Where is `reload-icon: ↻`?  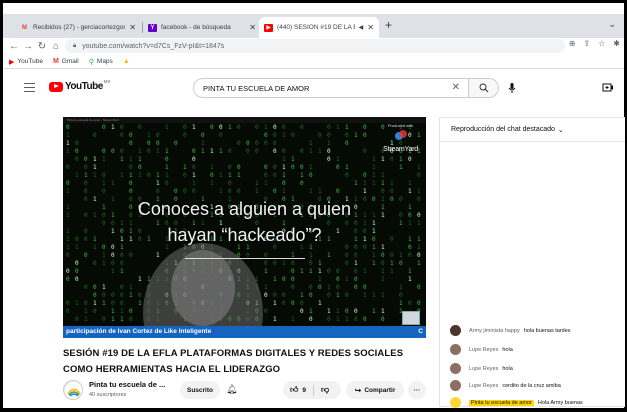 reload-icon: ↻ is located at coordinates (42, 46).